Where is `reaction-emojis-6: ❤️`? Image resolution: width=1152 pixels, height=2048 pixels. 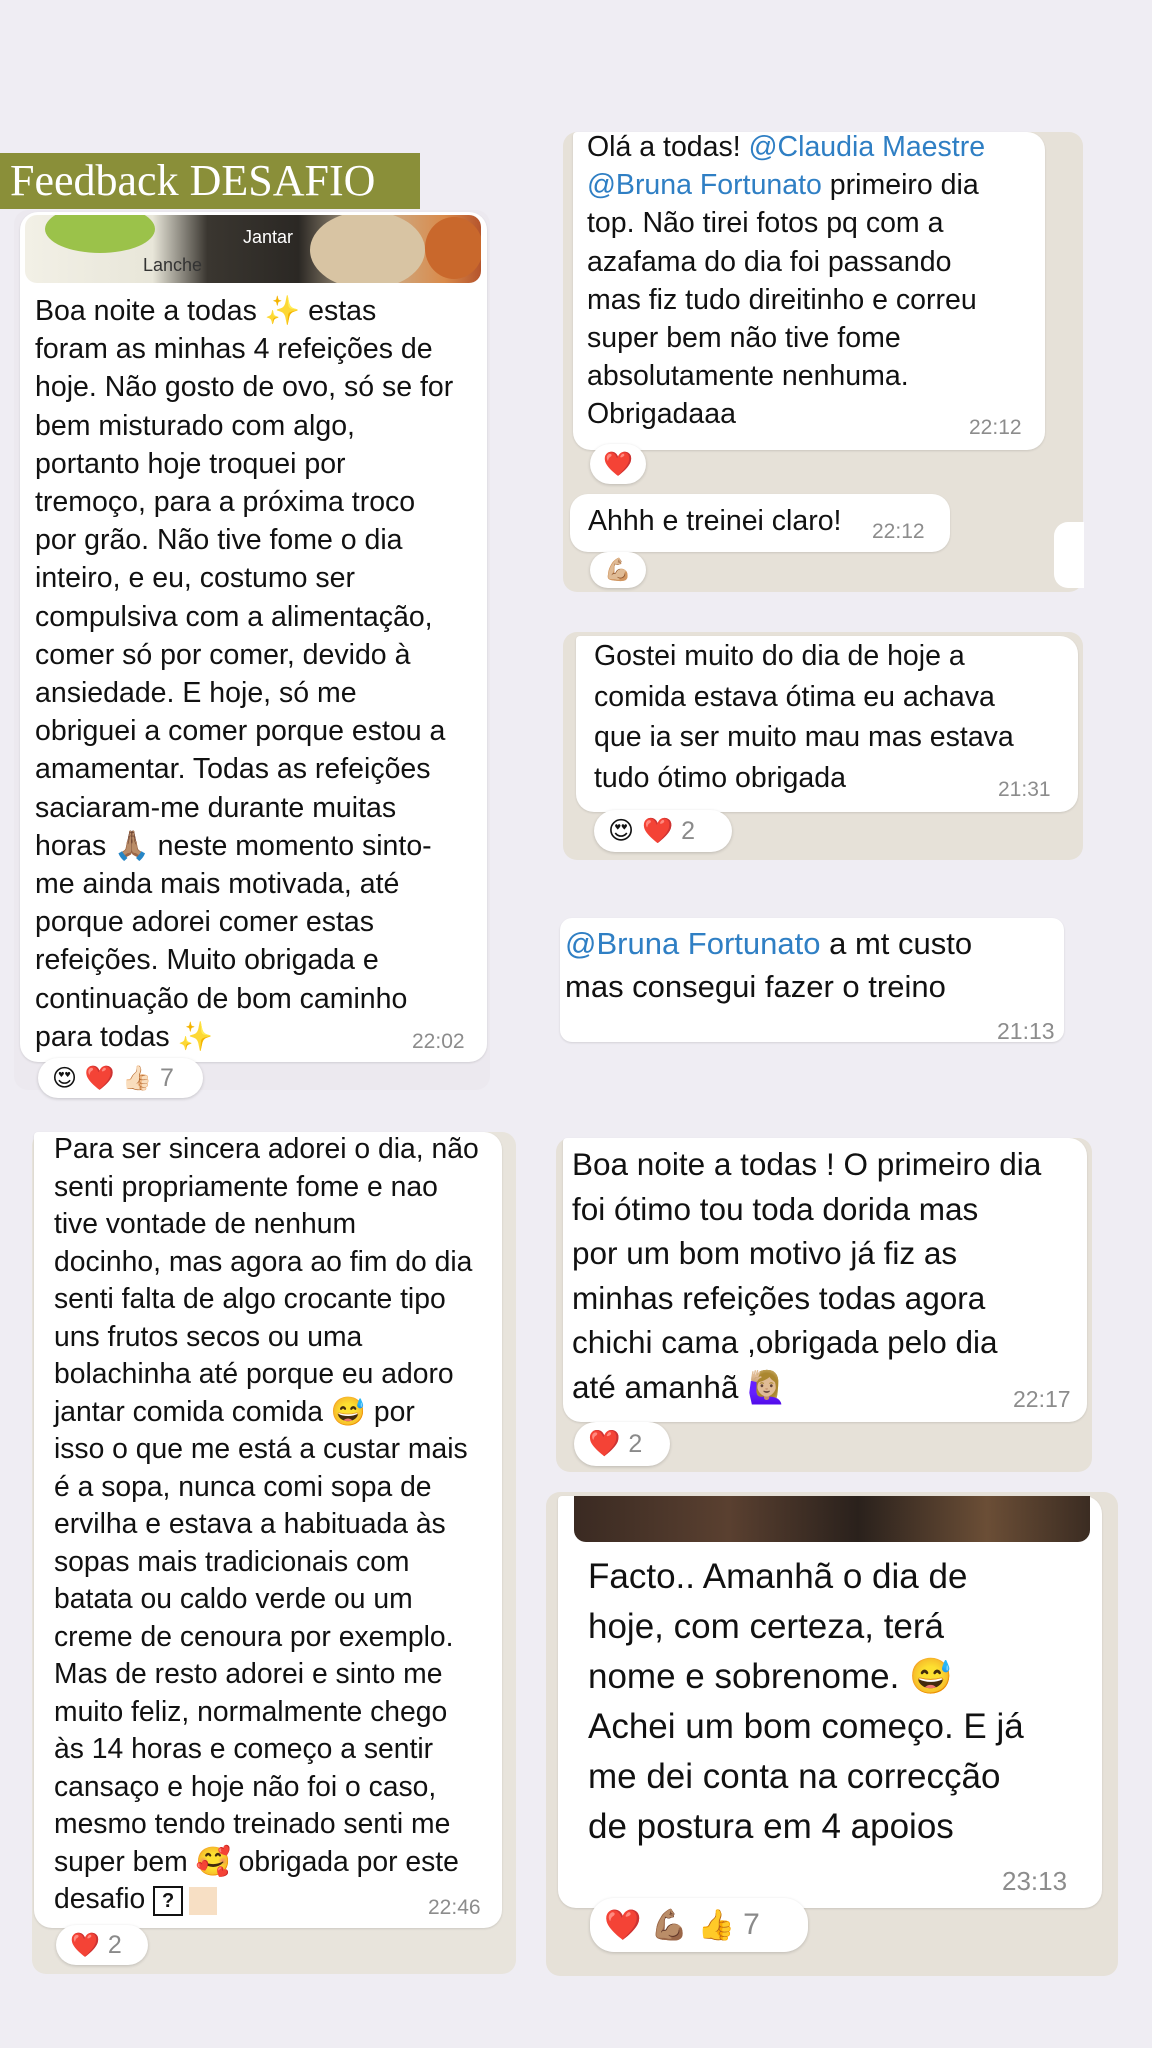
reaction-emojis-6: ❤️ is located at coordinates (85, 1945).